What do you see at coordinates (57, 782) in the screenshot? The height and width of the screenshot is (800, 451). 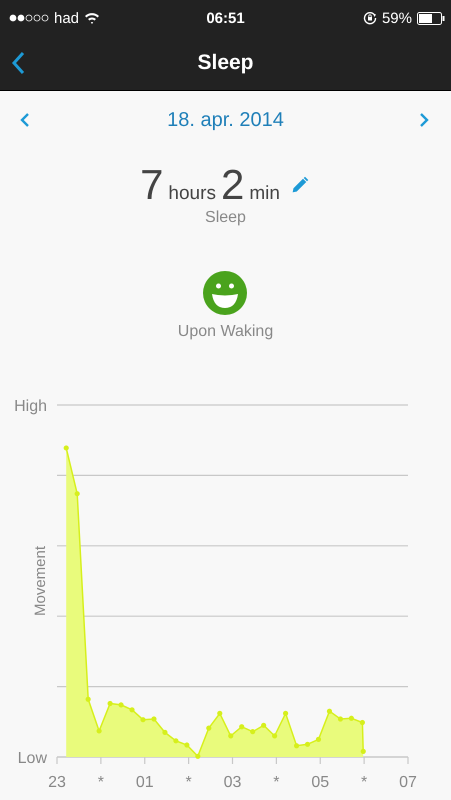 I see `x-tick-label: 23` at bounding box center [57, 782].